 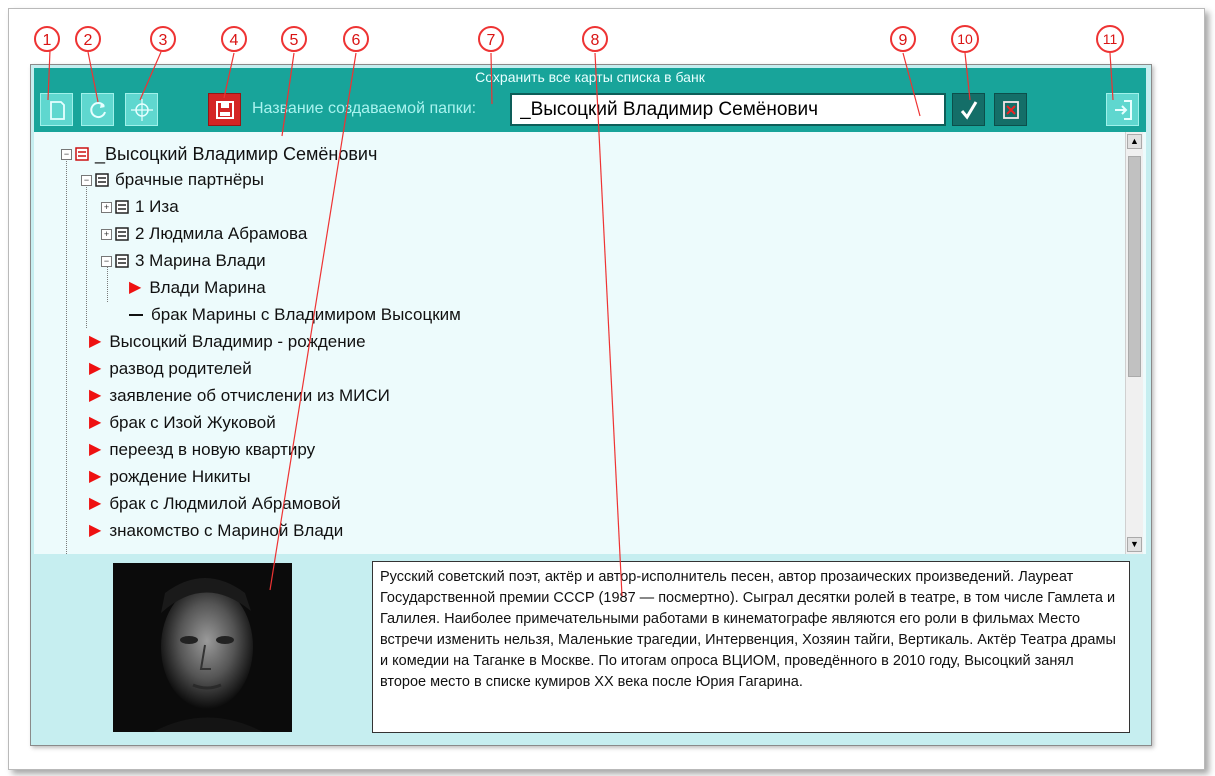 What do you see at coordinates (136, 315) in the screenshot?
I see `dash-icon` at bounding box center [136, 315].